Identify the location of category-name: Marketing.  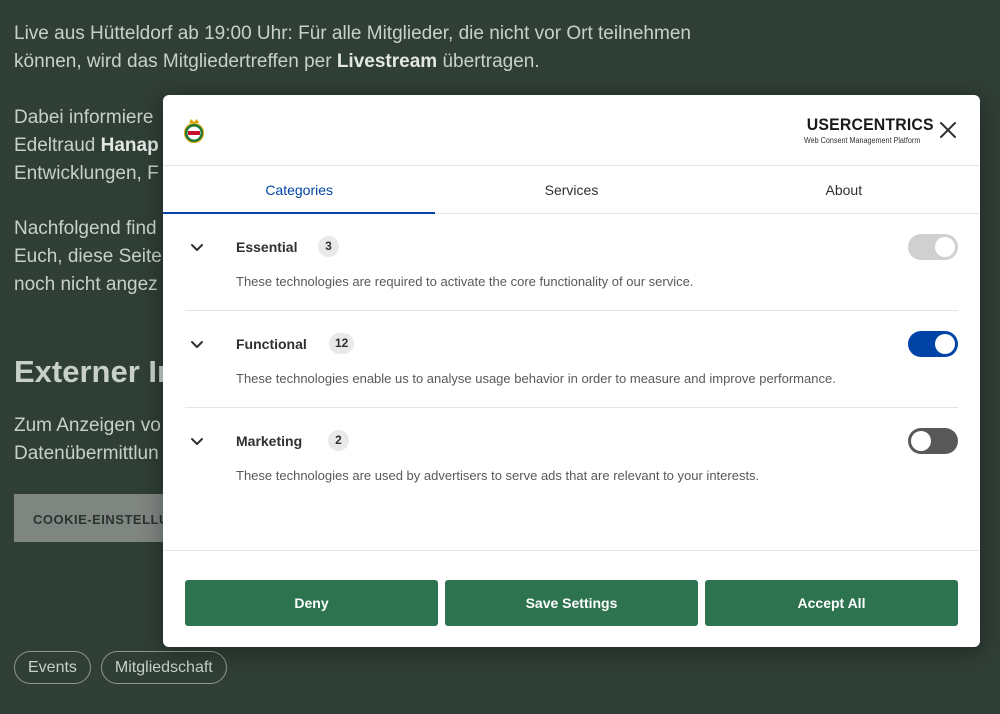
(269, 441).